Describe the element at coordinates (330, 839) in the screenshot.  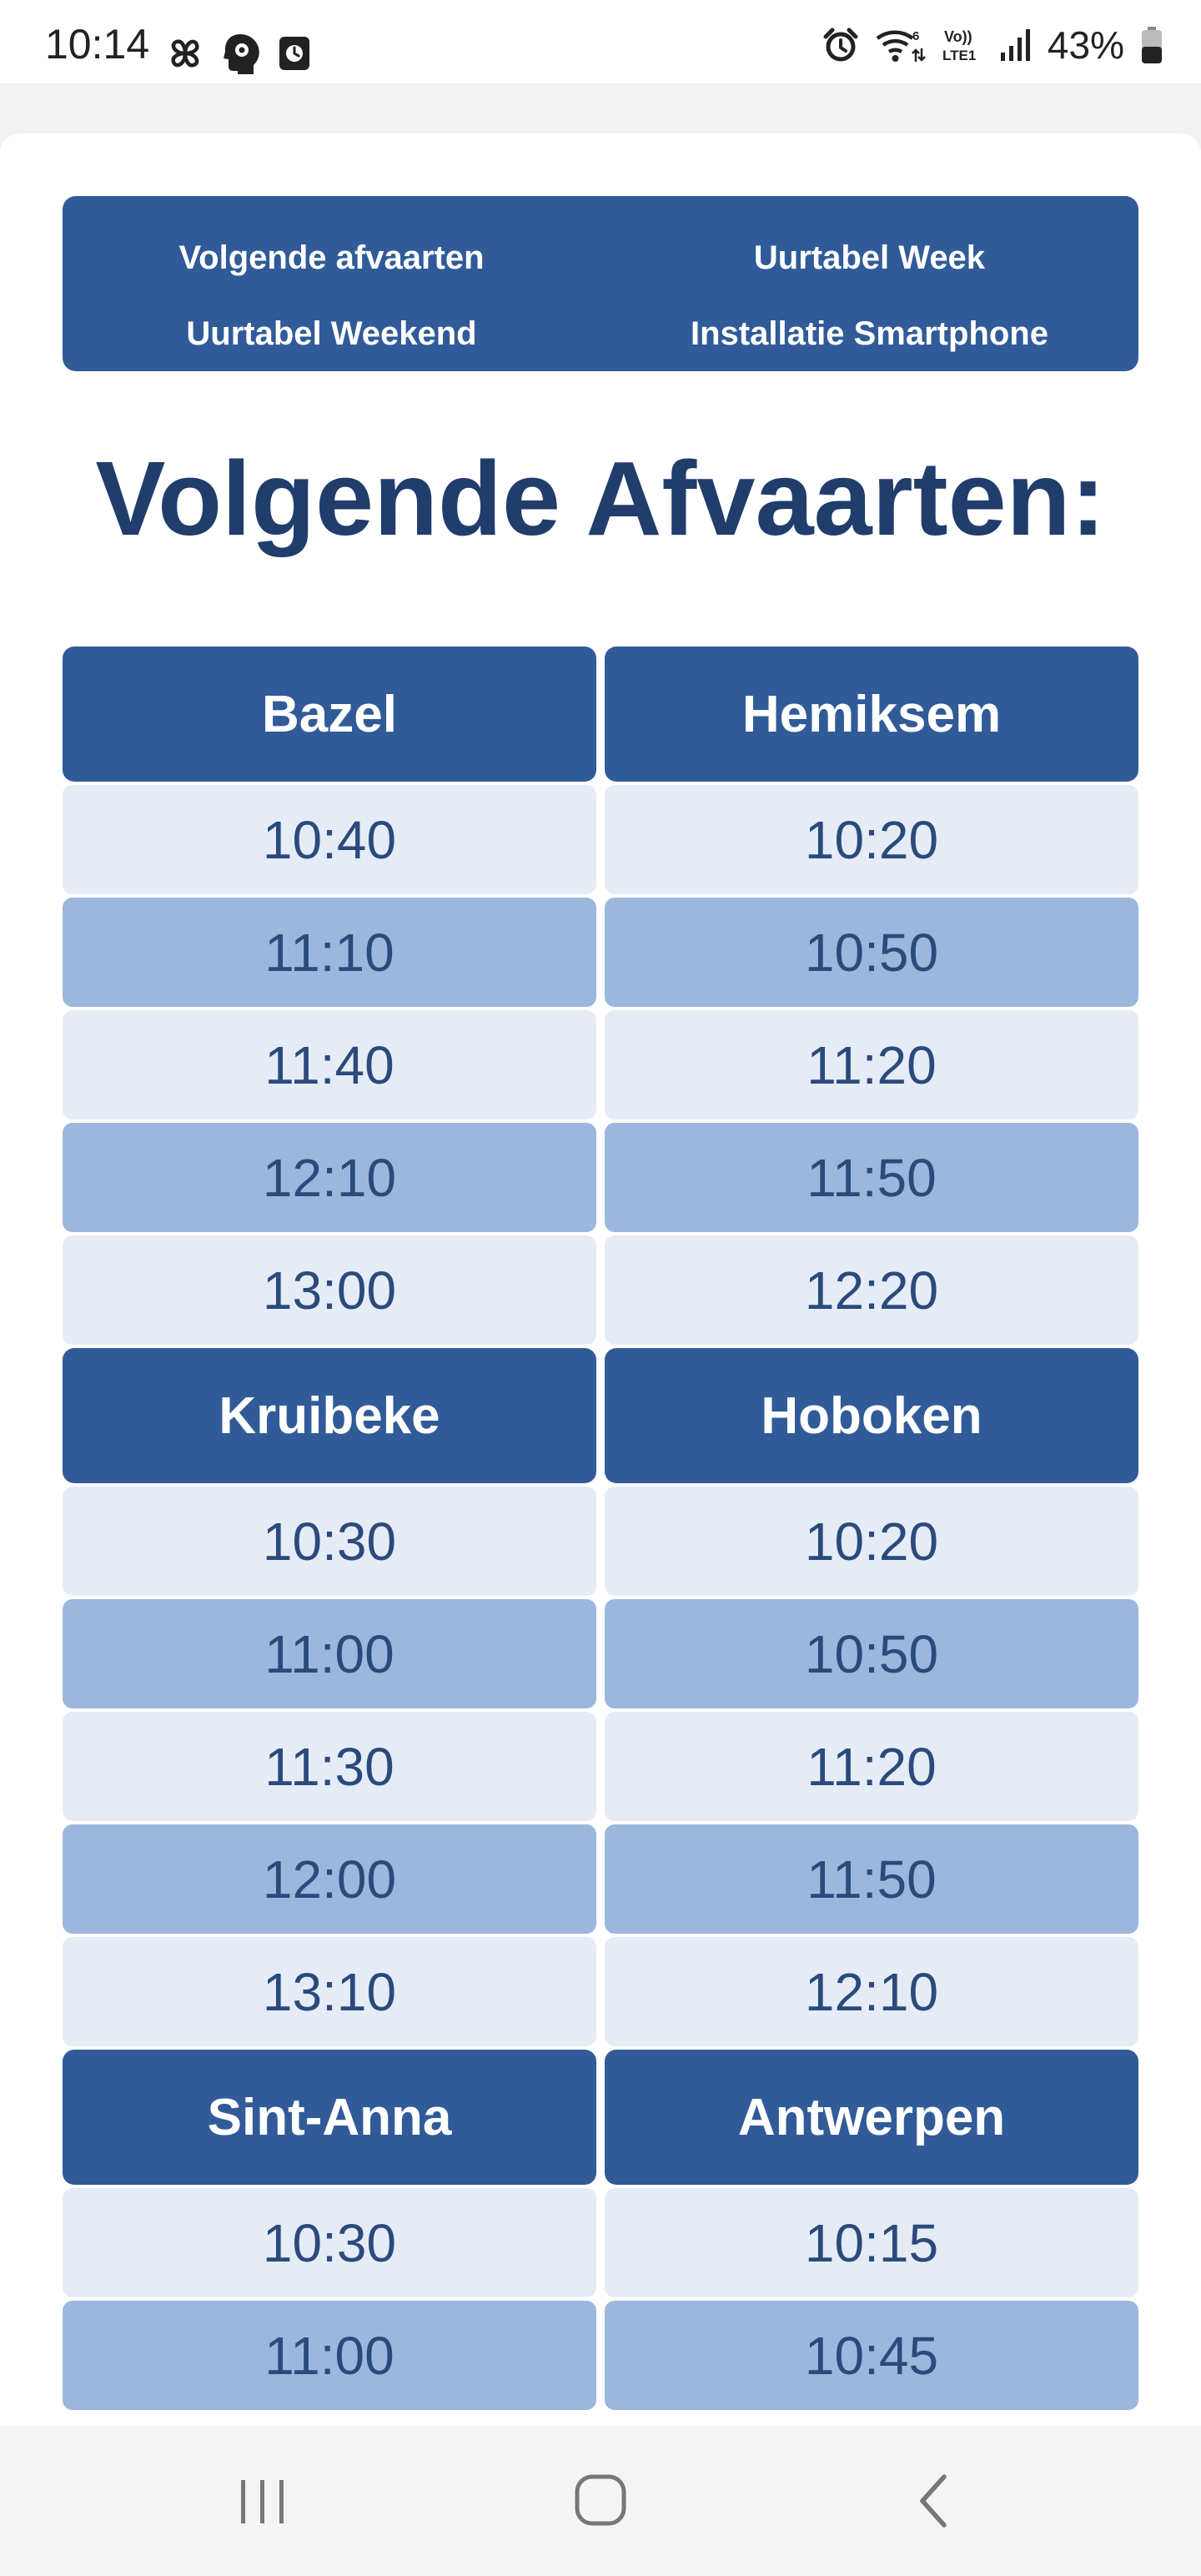
I see `departure-time: 10:40` at that location.